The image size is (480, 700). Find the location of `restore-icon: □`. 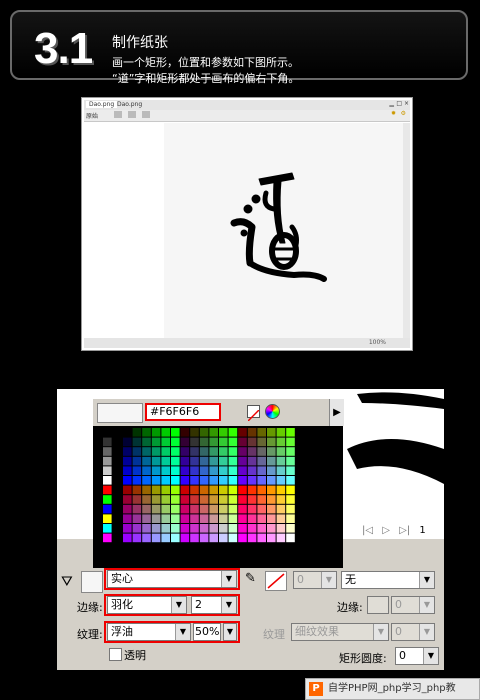

restore-icon: □ is located at coordinates (399, 103).